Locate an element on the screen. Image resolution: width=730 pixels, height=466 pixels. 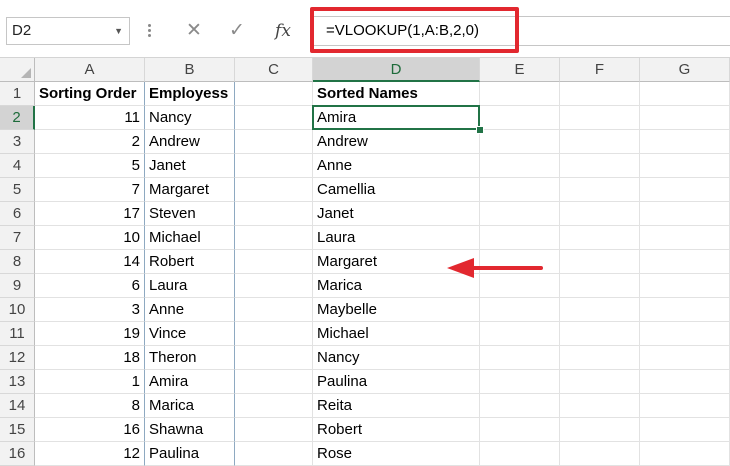
arrow-head is located at coordinates (460, 268).